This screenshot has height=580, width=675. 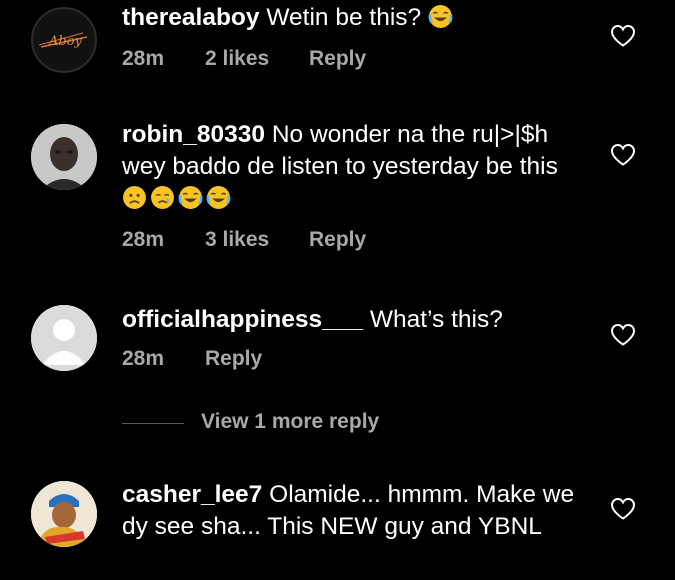 I want to click on avatar: Aboy, so click(x=64, y=40).